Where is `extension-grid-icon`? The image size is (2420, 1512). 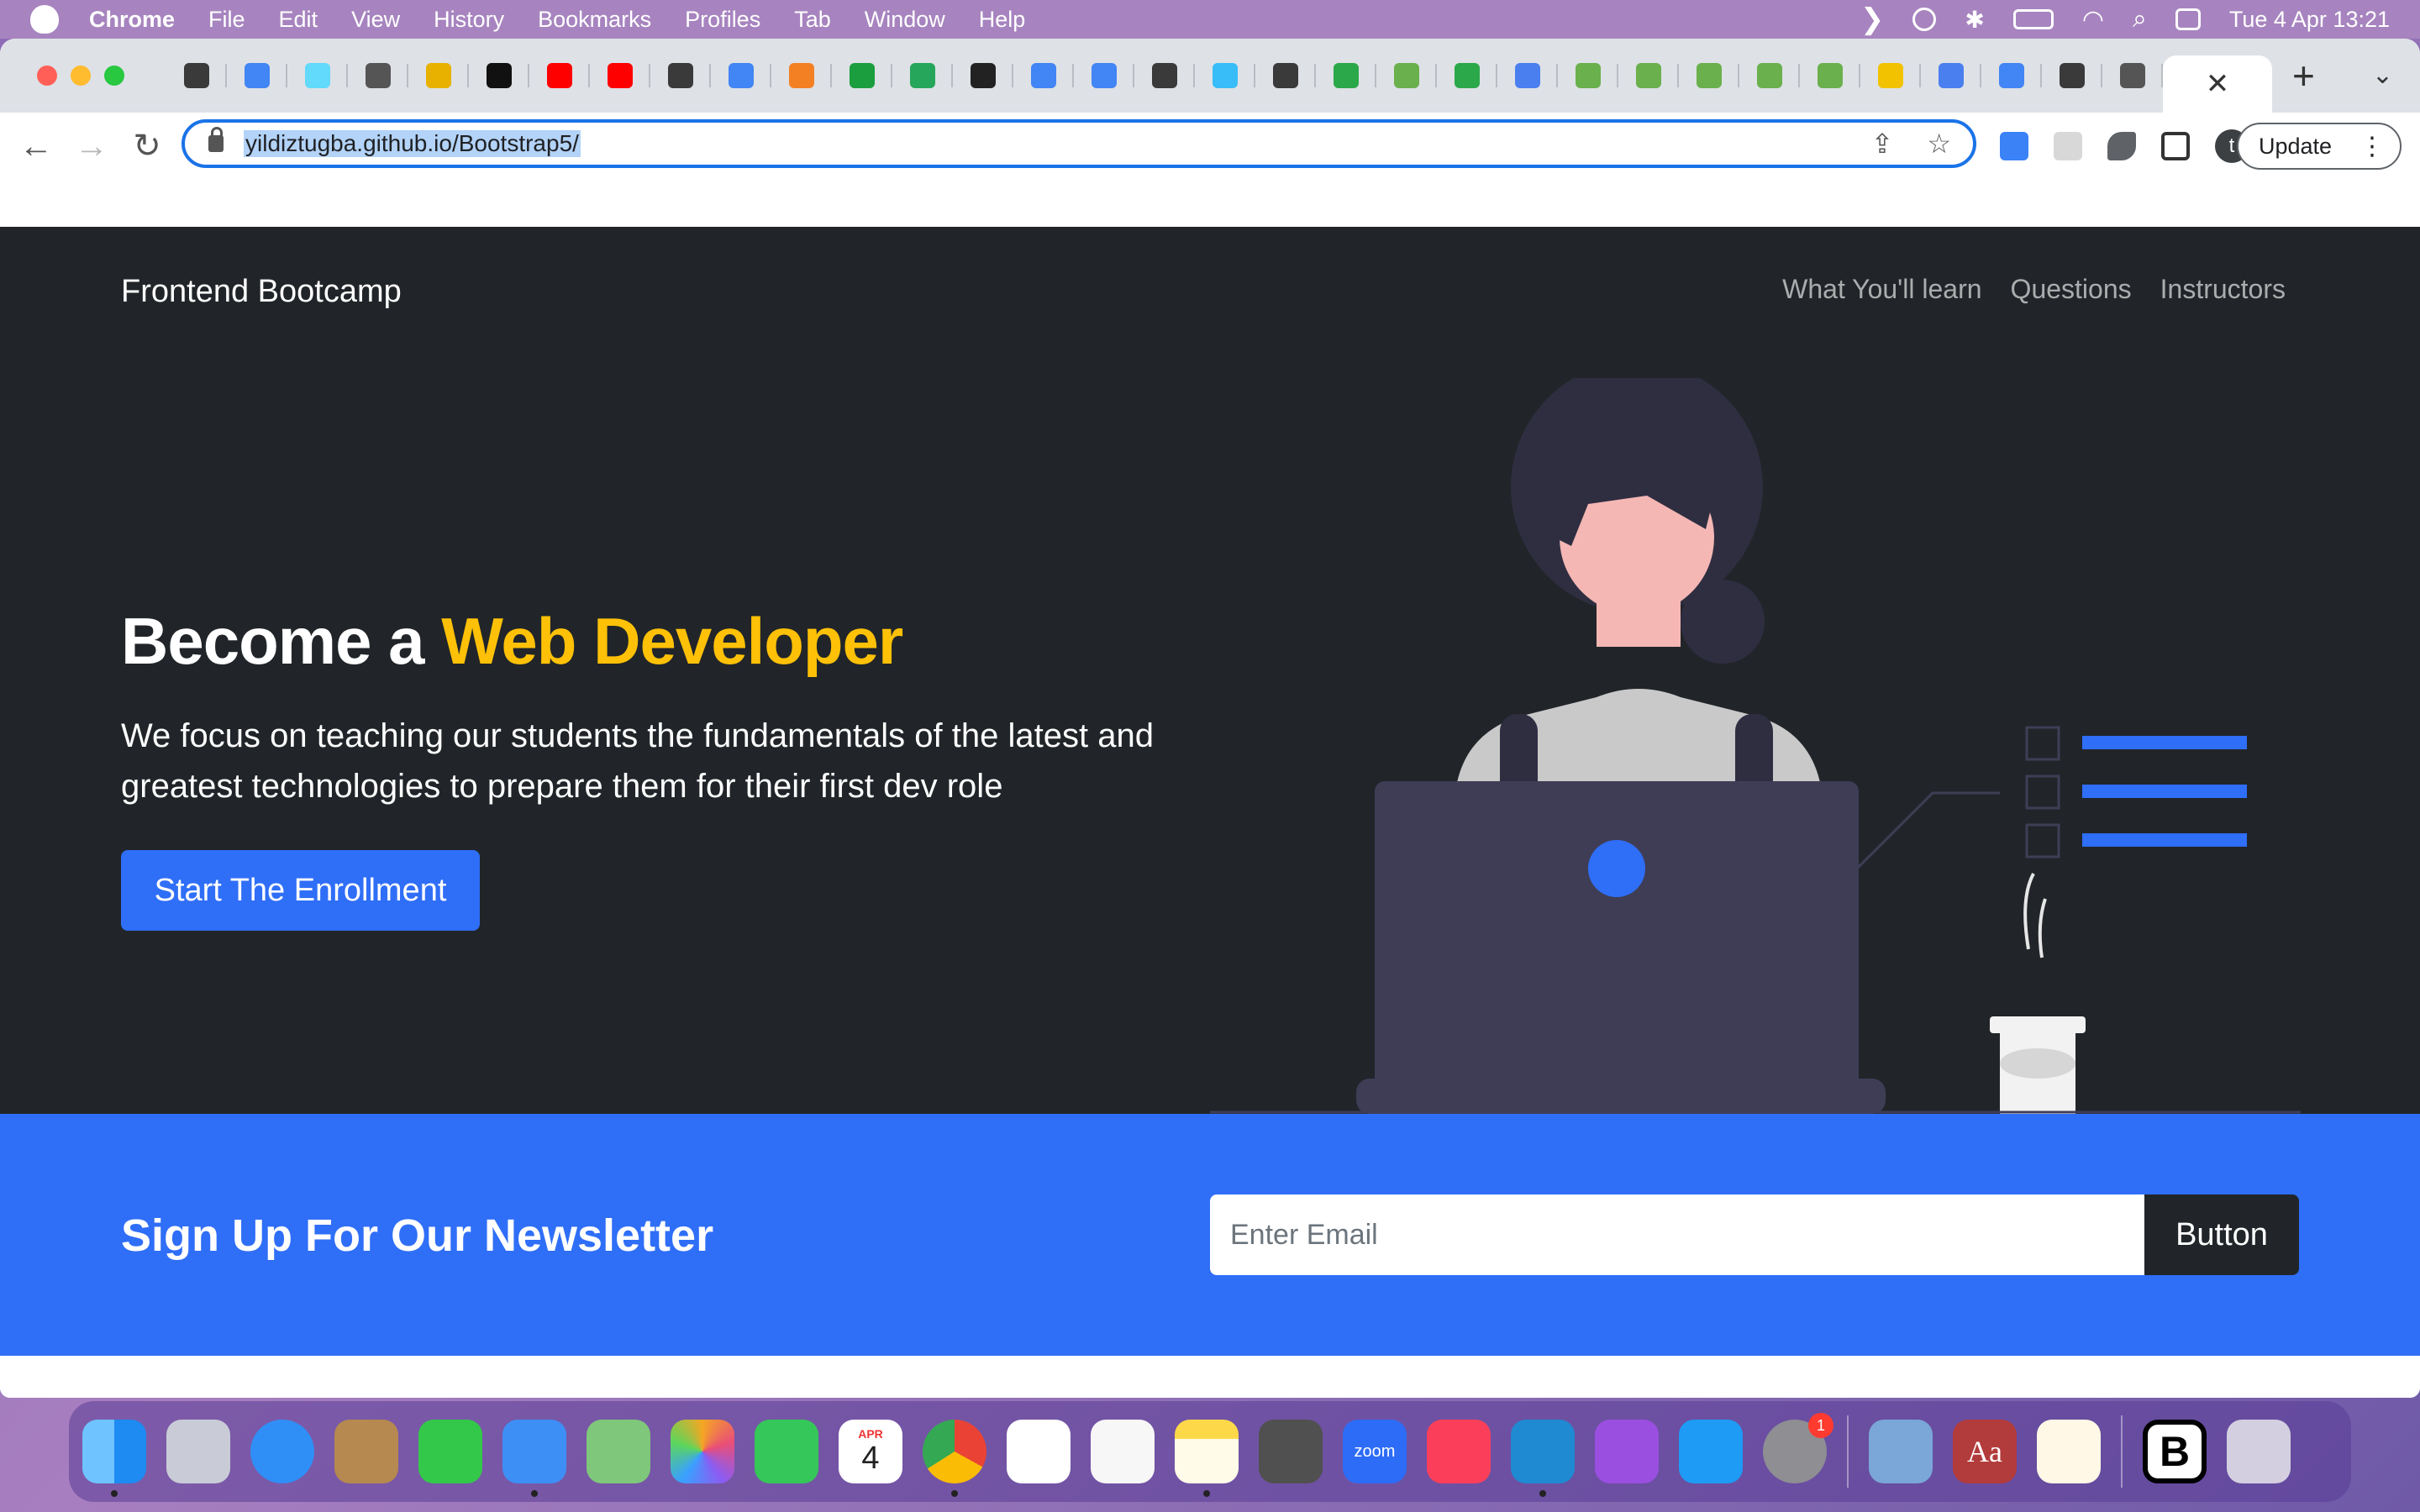 extension-grid-icon is located at coordinates (2068, 146).